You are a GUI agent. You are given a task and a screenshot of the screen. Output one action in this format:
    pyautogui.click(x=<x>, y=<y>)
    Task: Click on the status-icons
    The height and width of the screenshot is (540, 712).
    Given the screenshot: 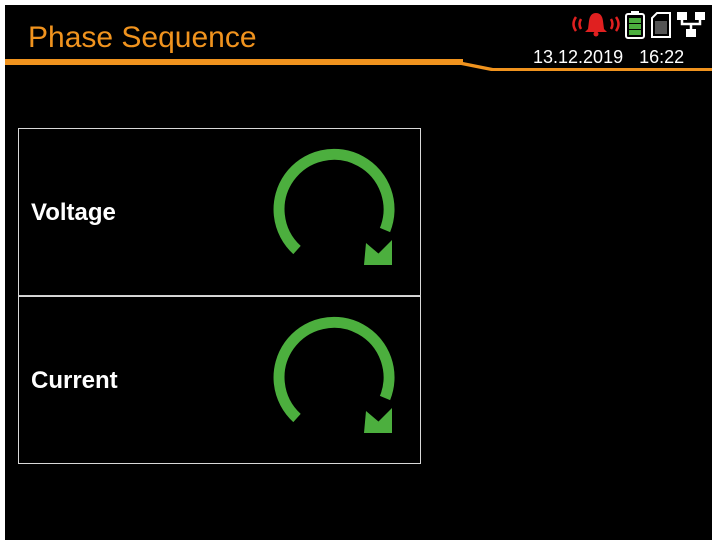 What is the action you would take?
    pyautogui.click(x=640, y=24)
    